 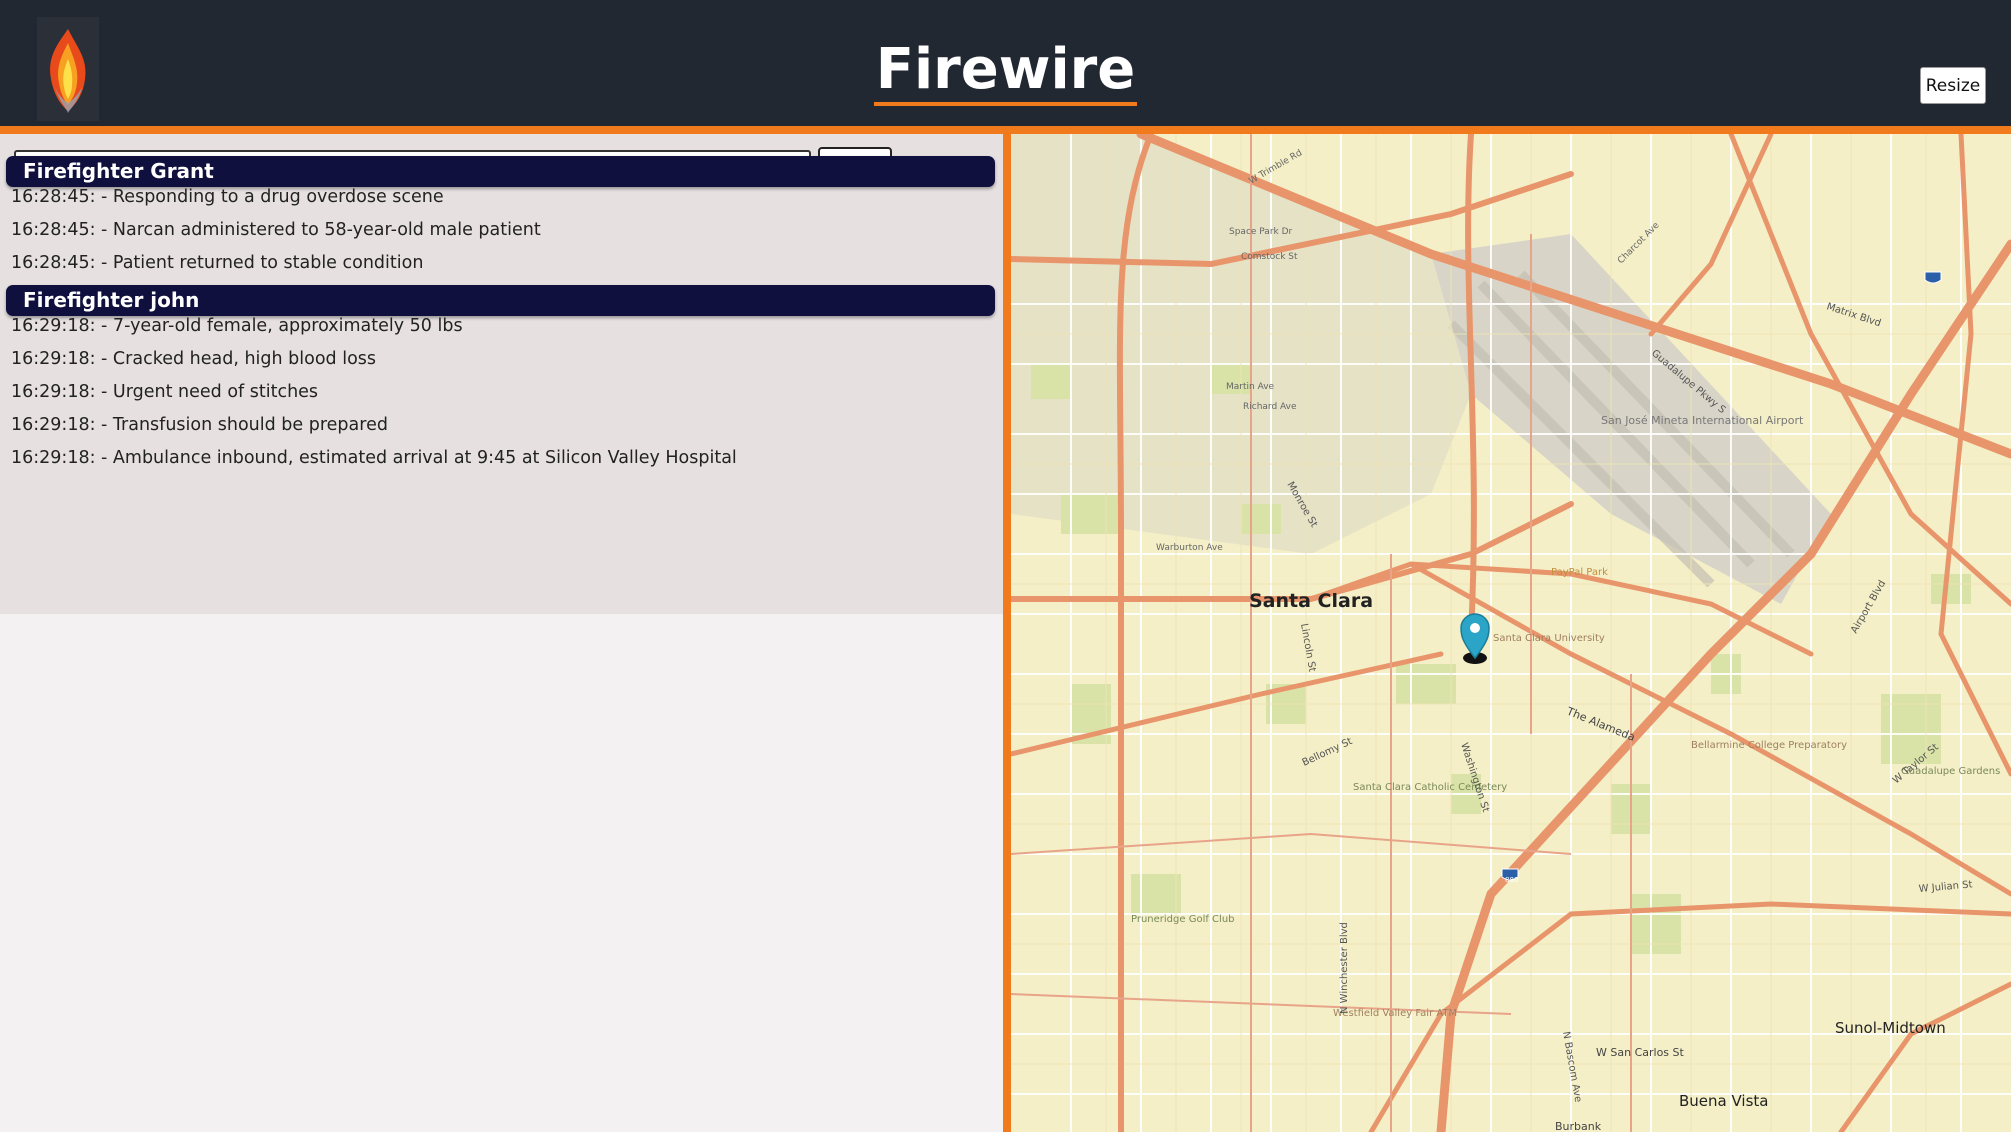 What do you see at coordinates (1769, 745) in the screenshot?
I see `map-label-bellarmine: Bellarmine College Preparatory` at bounding box center [1769, 745].